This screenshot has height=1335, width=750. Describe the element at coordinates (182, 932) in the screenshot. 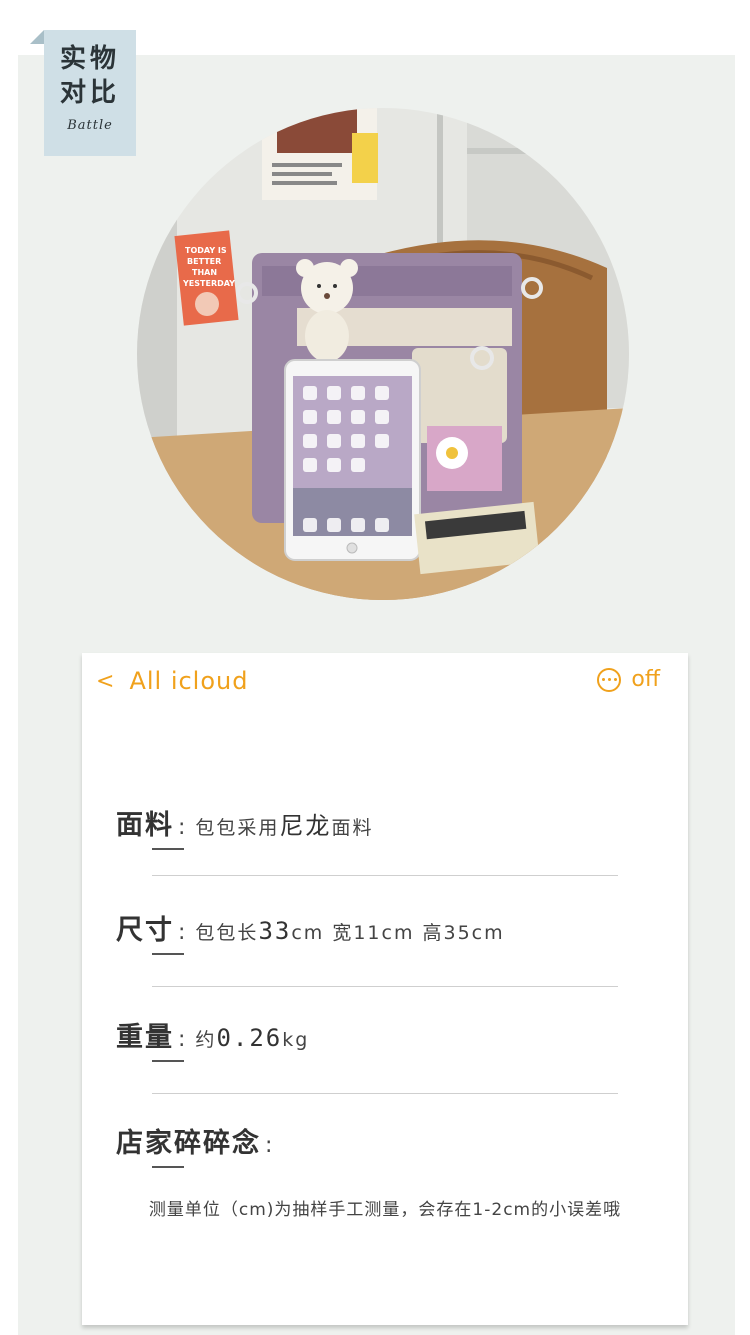

I see `size-colon: :` at that location.